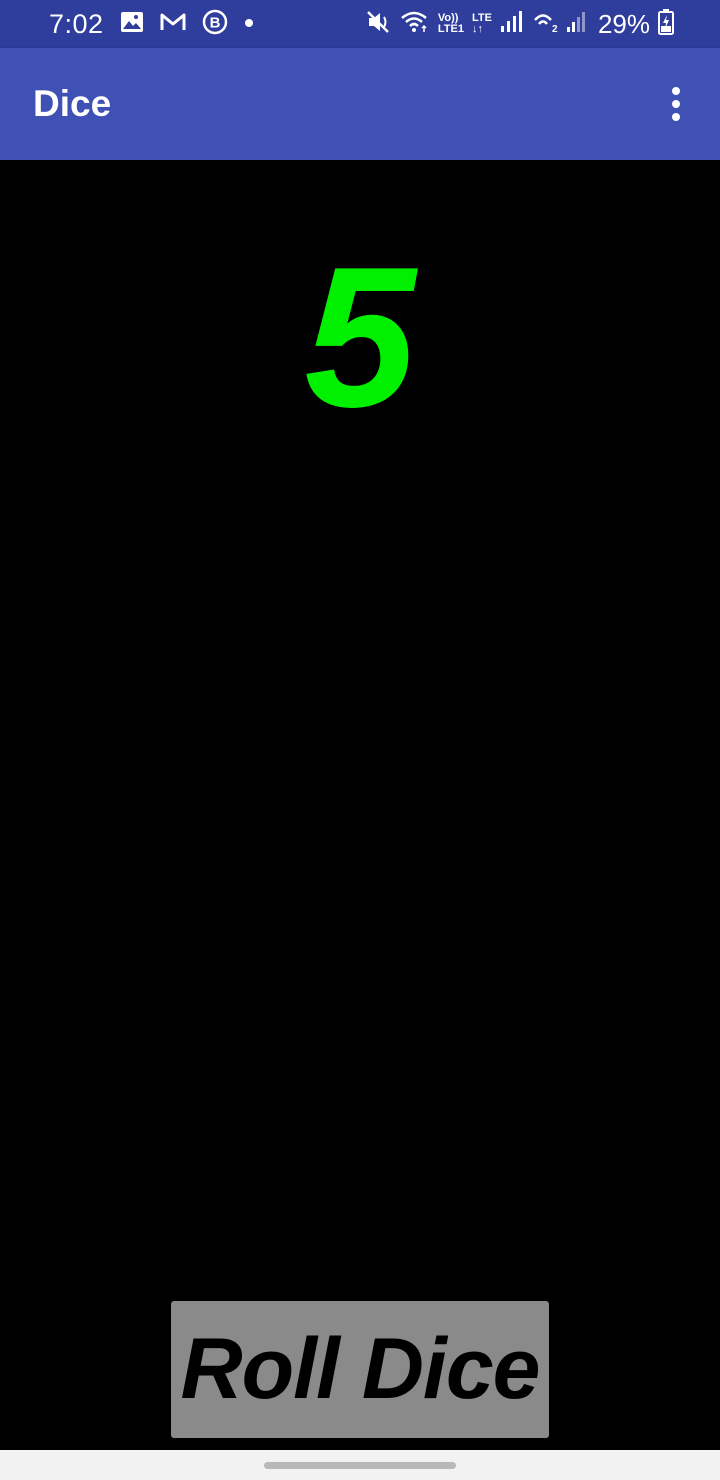 This screenshot has width=720, height=1480. I want to click on lte-indicator: LTE ↓↑, so click(482, 24).